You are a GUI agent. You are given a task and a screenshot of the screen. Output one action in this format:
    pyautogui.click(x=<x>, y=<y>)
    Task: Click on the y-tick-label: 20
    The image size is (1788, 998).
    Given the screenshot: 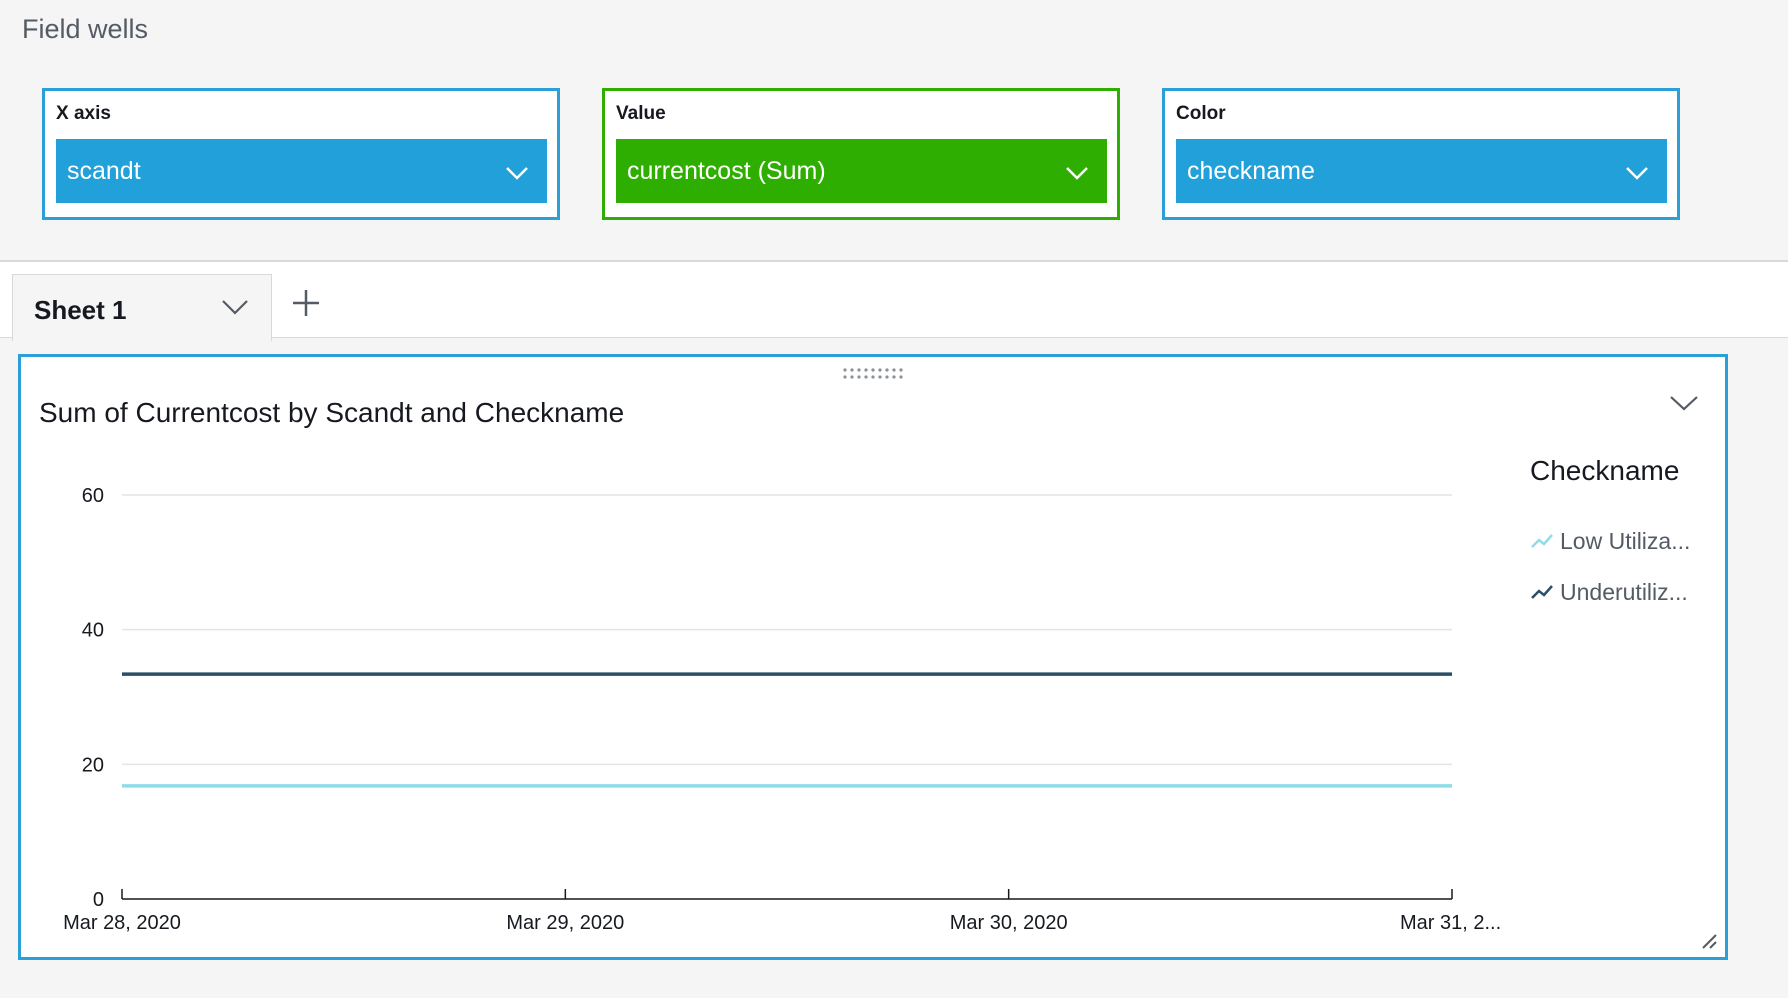 What is the action you would take?
    pyautogui.click(x=93, y=765)
    